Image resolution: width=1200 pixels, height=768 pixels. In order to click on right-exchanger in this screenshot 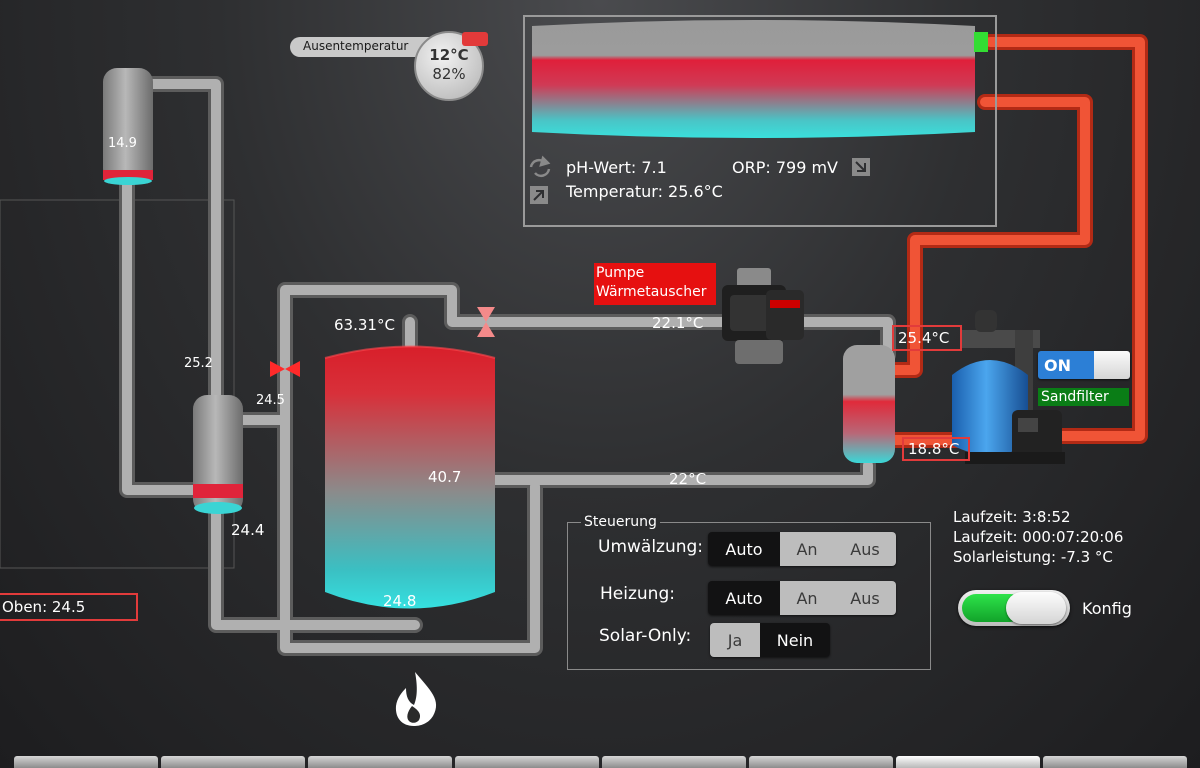, I will do `click(869, 404)`.